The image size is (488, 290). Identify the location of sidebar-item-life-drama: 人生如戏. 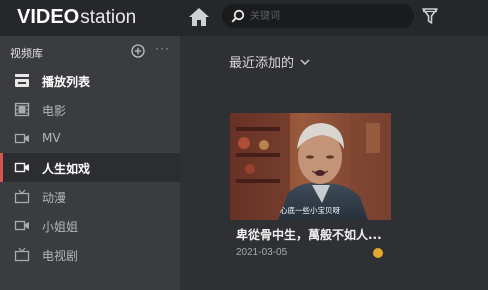
(90, 167).